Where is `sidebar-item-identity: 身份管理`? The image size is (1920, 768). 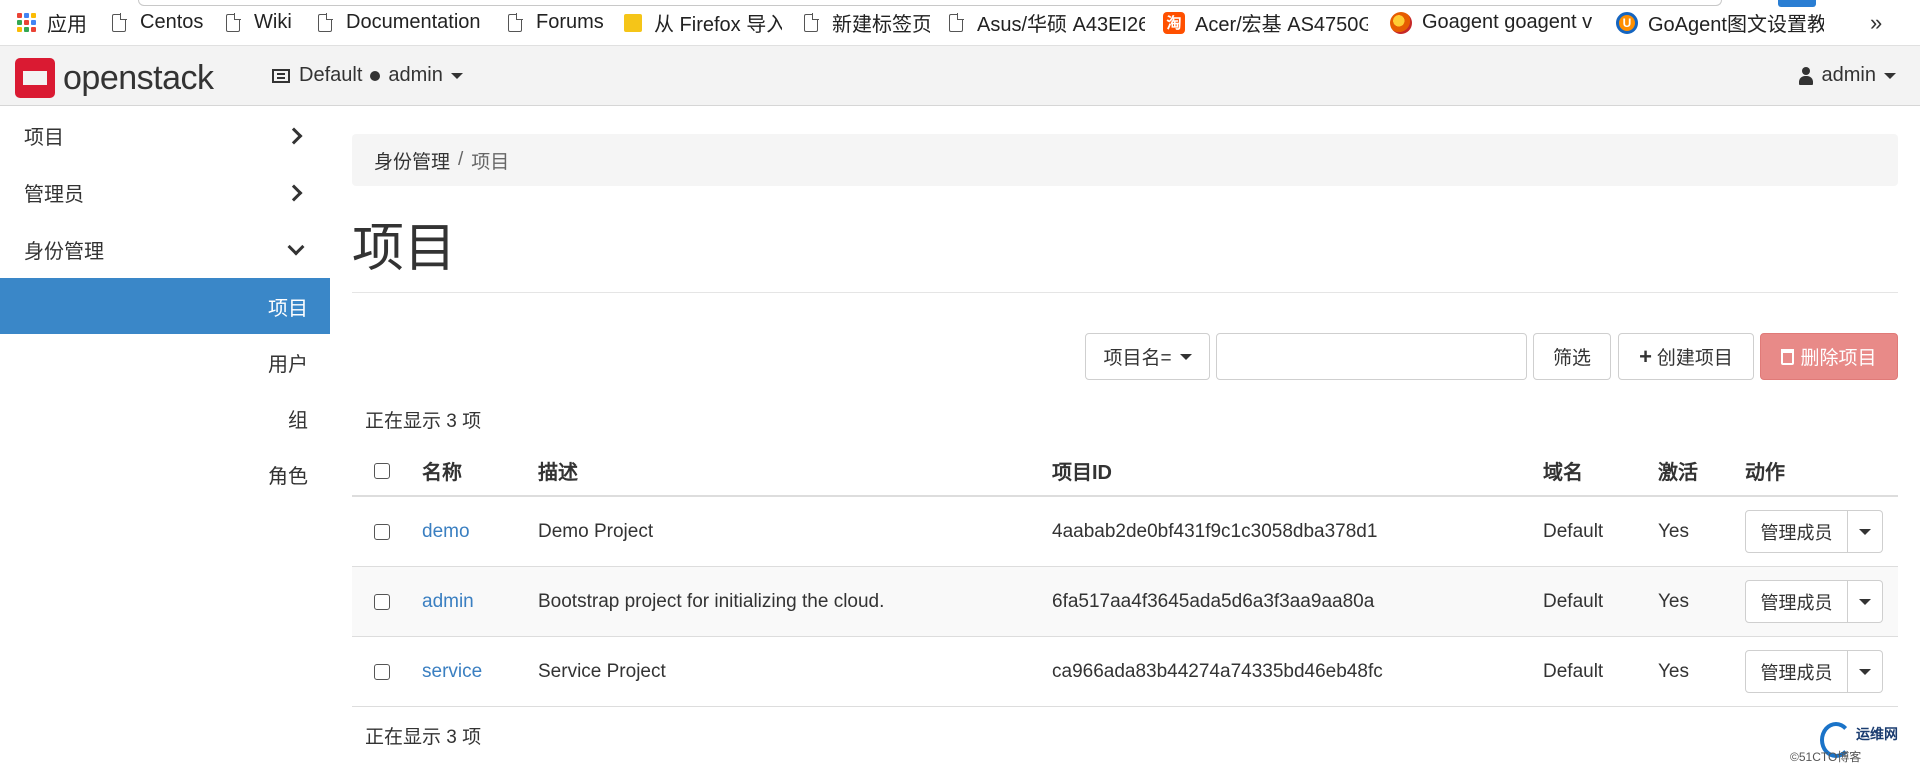 sidebar-item-identity: 身份管理 is located at coordinates (165, 249).